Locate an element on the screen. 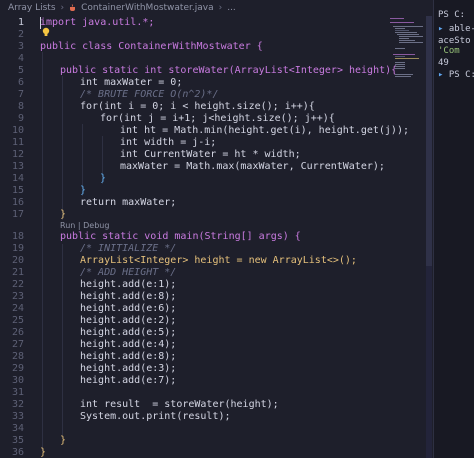  code-line-14: } is located at coordinates (103, 178).